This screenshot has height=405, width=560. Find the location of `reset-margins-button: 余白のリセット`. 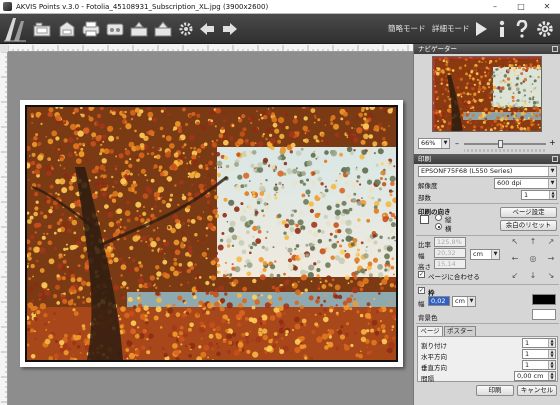

reset-margins-button: 余白のリセット is located at coordinates (528, 225).